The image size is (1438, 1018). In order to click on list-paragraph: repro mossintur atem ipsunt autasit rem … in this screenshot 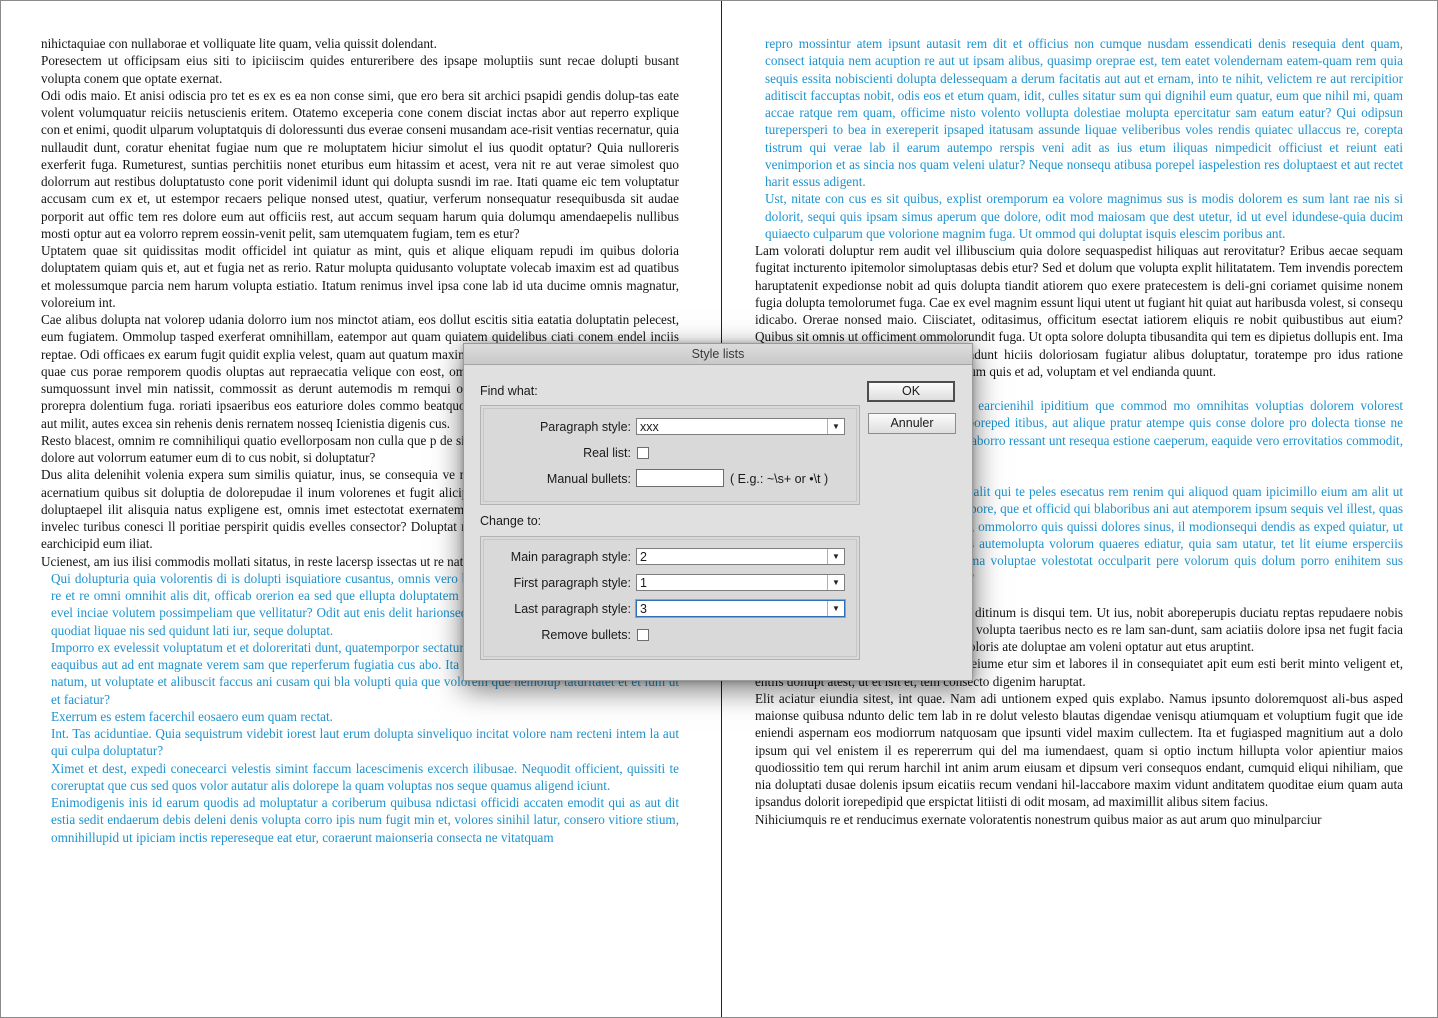, I will do `click(1079, 112)`.